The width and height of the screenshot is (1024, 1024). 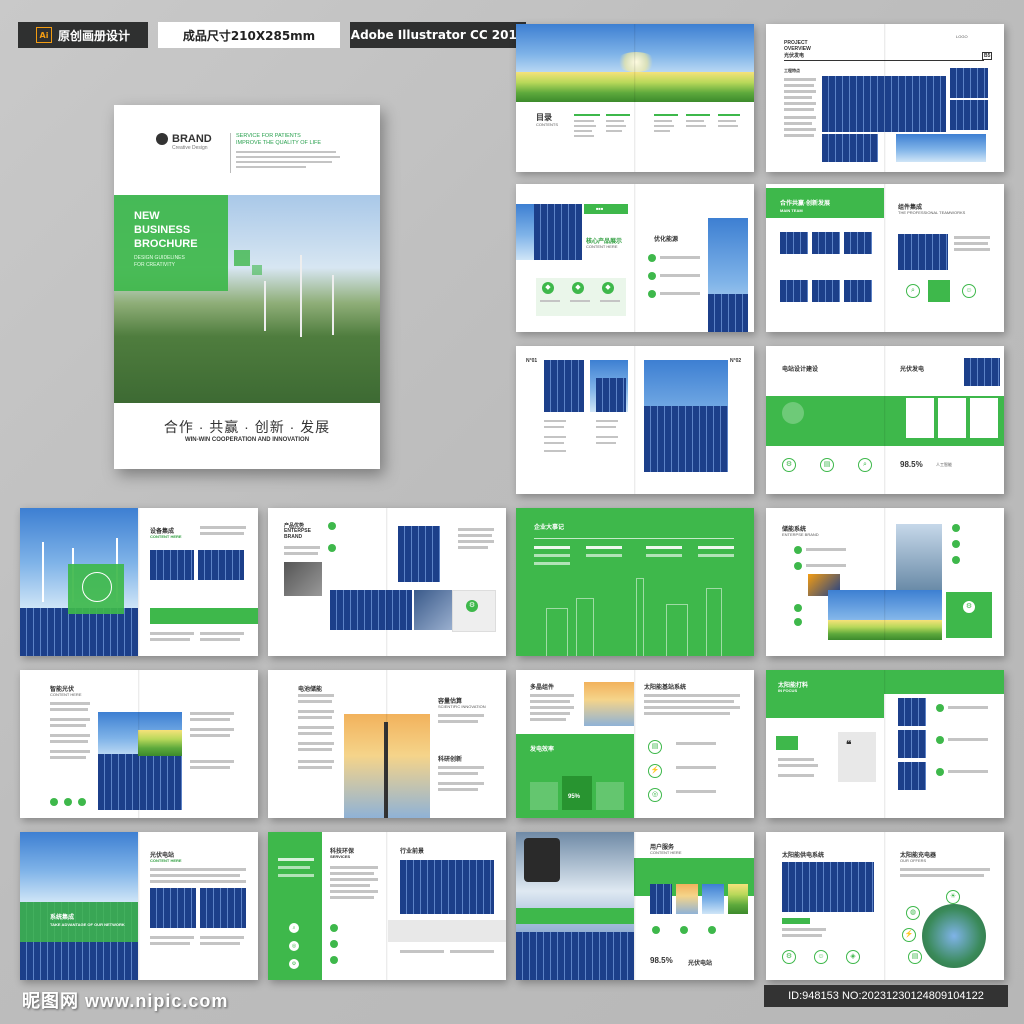 I want to click on smart-pv-sub: CONTENT HERE, so click(x=66, y=694).